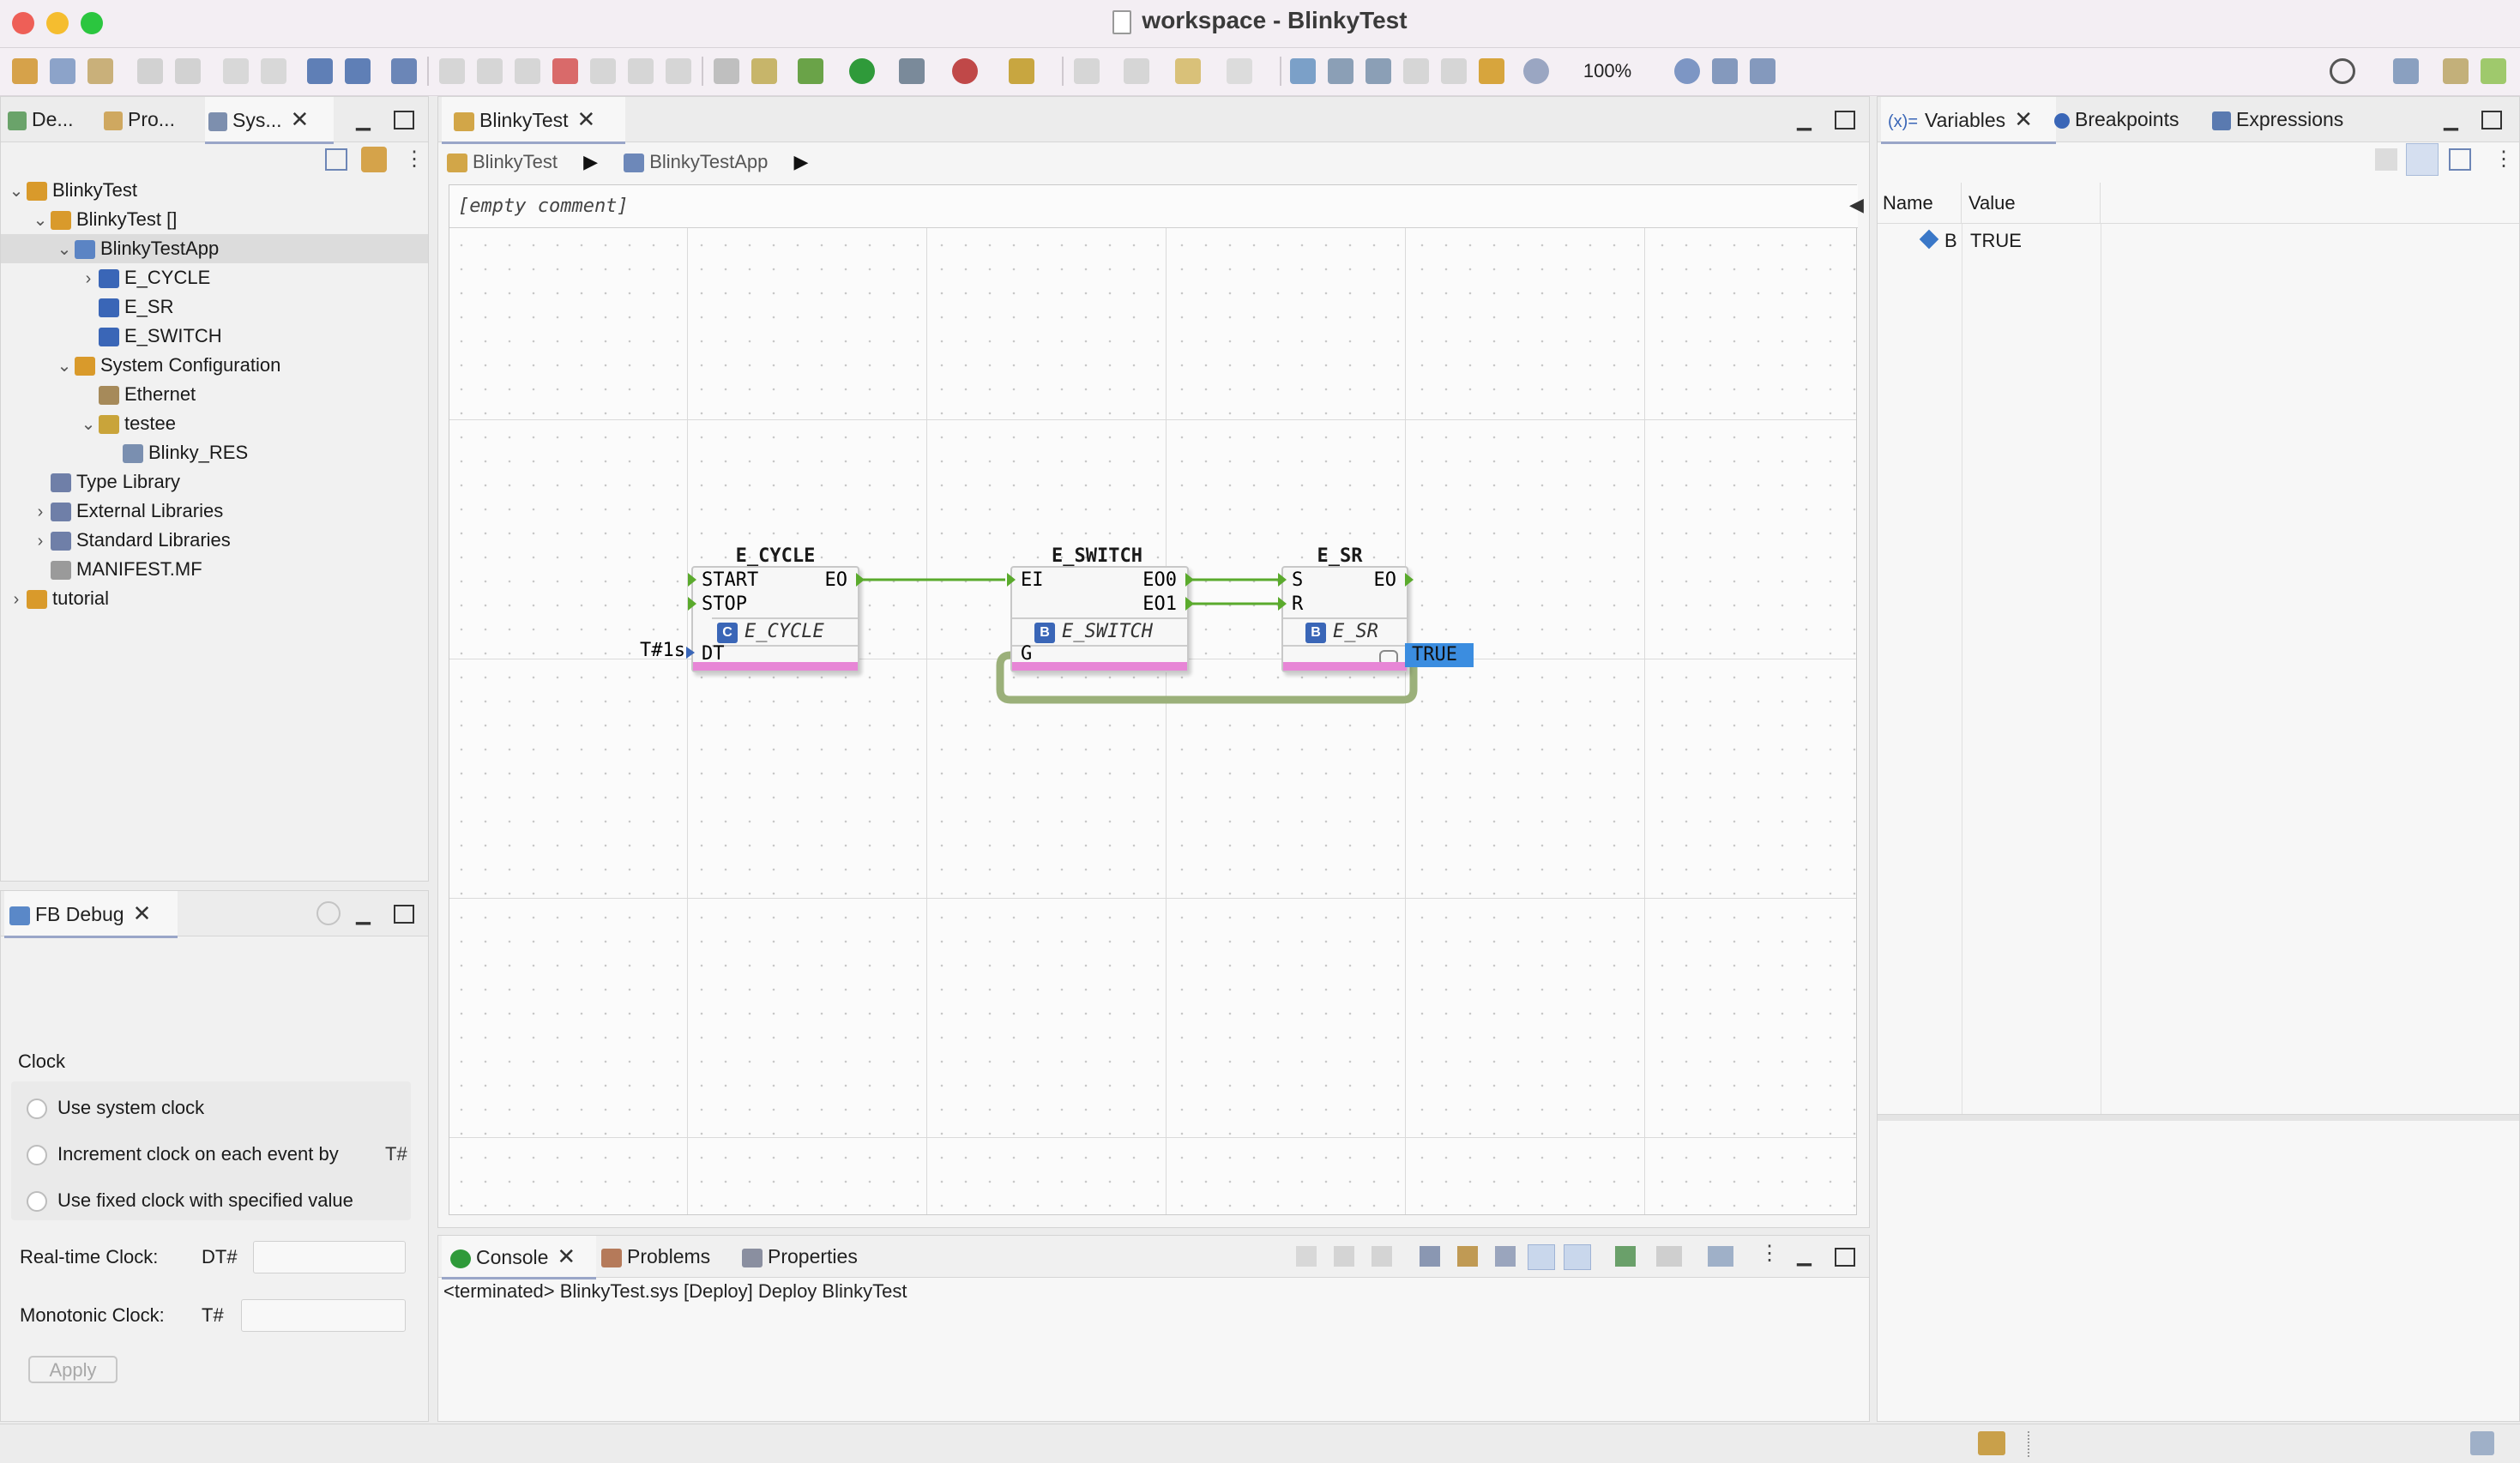  Describe the element at coordinates (2342, 71) in the screenshot. I see `search-icon` at that location.